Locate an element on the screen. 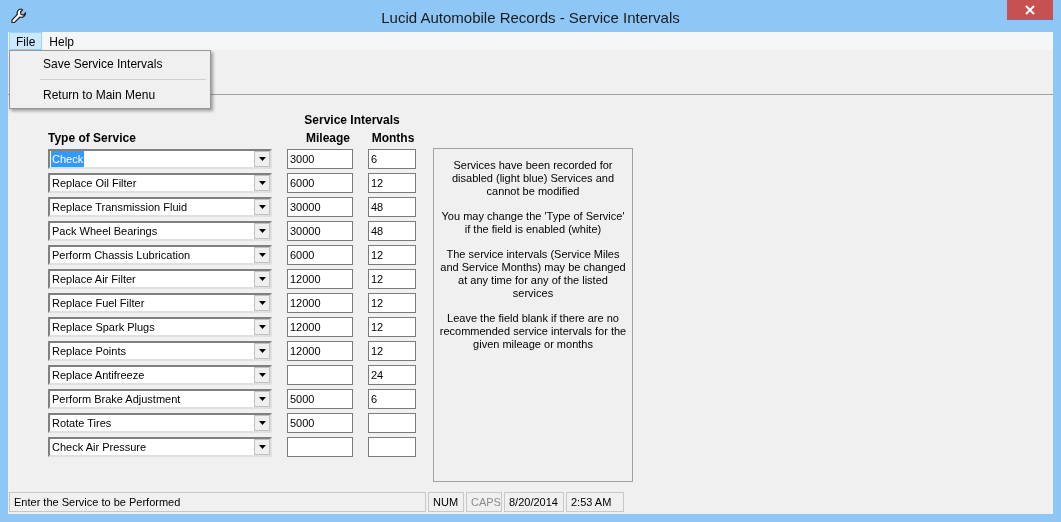  dropdown-value: Replace Transmission Fluid is located at coordinates (120, 207).